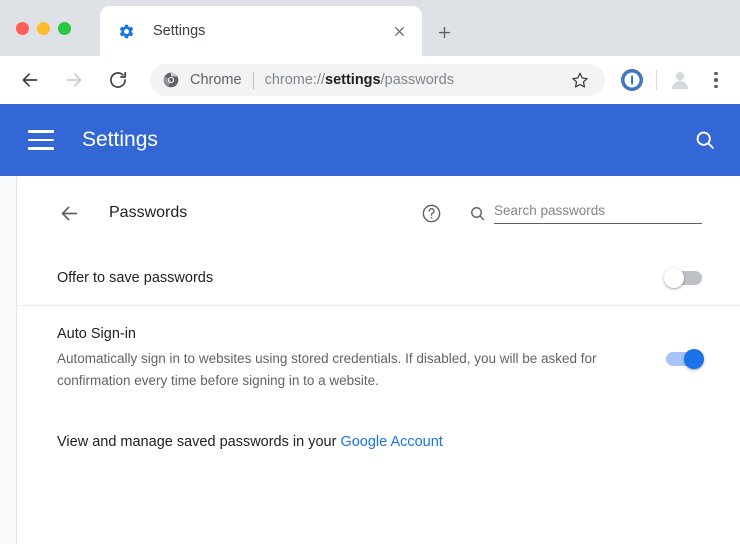 The width and height of the screenshot is (740, 544). I want to click on auto-sign-in-toggle, so click(685, 358).